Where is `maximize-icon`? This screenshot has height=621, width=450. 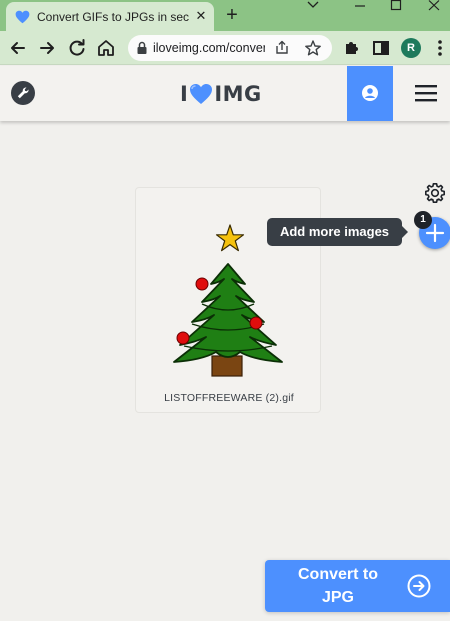 maximize-icon is located at coordinates (396, 6).